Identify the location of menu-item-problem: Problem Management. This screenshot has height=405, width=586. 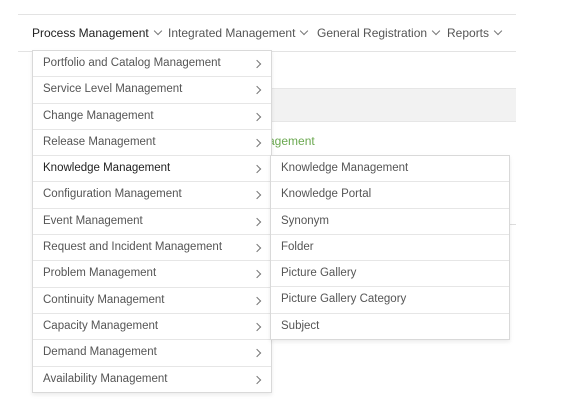
(152, 273).